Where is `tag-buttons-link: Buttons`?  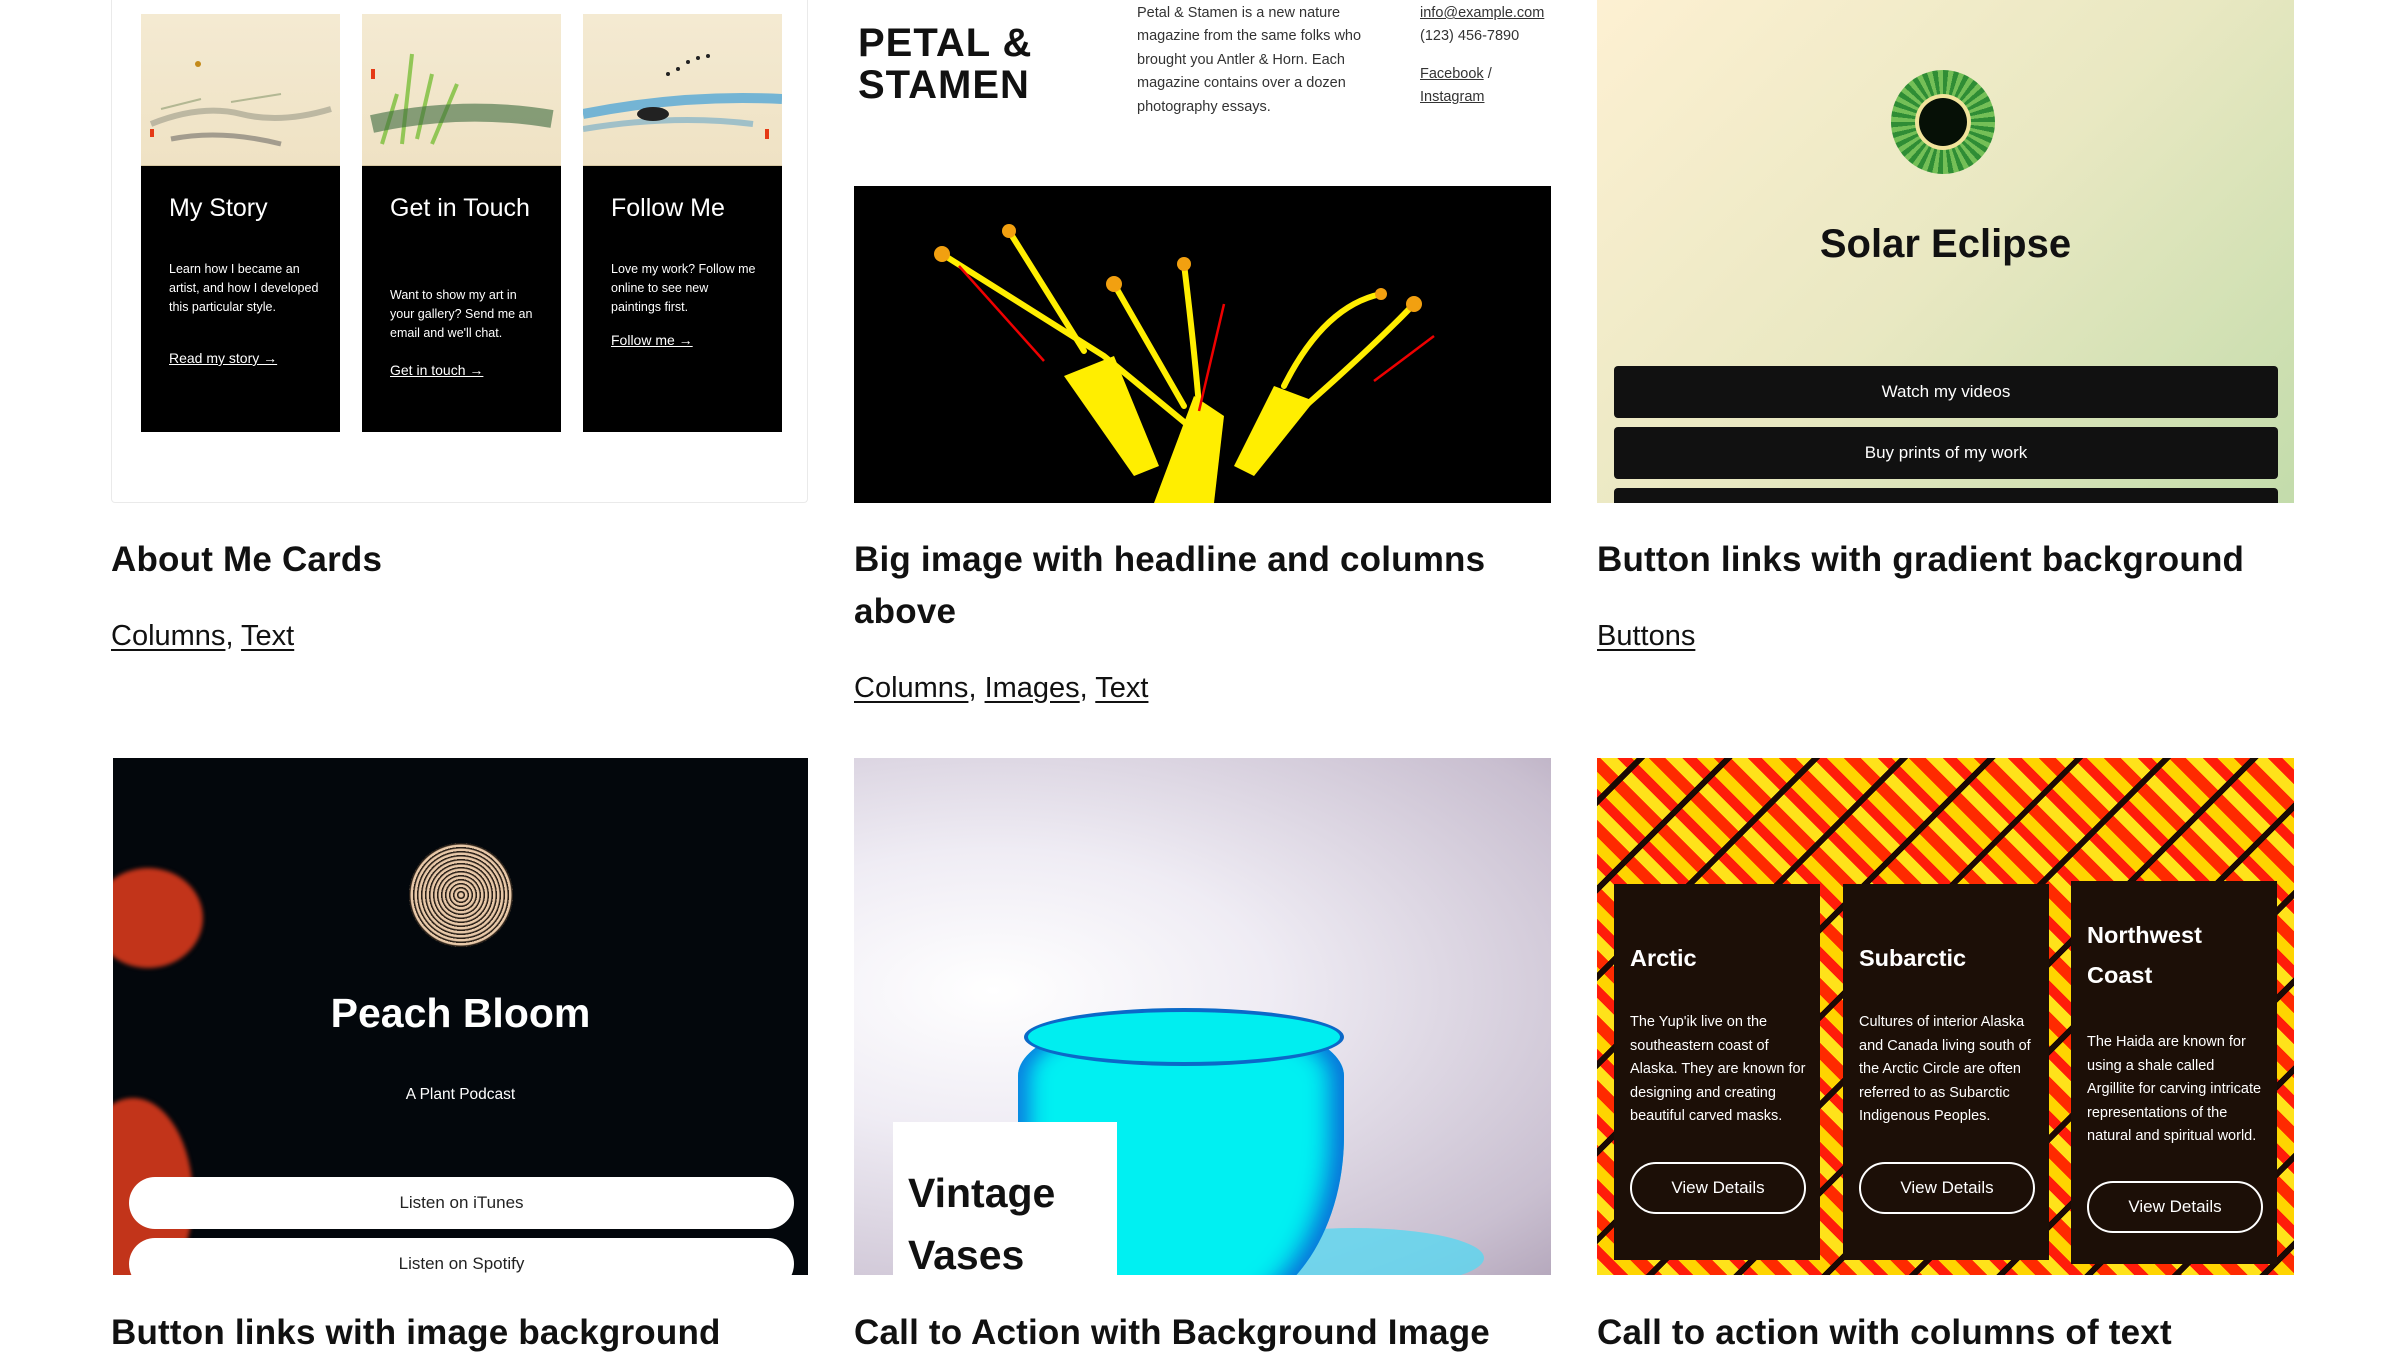 tag-buttons-link: Buttons is located at coordinates (1646, 636).